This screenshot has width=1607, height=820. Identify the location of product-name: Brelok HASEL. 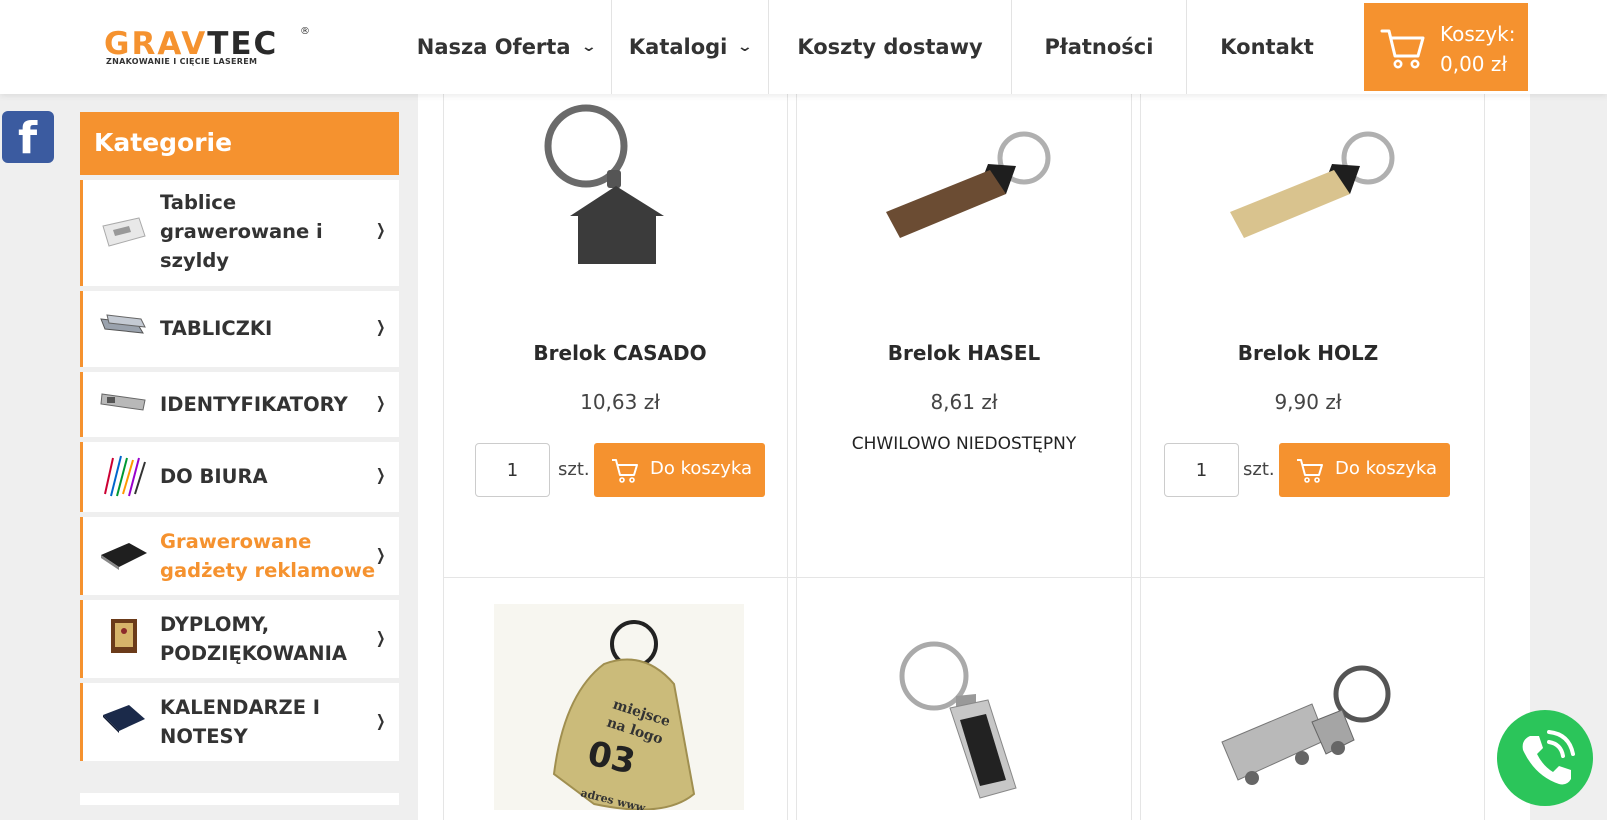
(964, 353).